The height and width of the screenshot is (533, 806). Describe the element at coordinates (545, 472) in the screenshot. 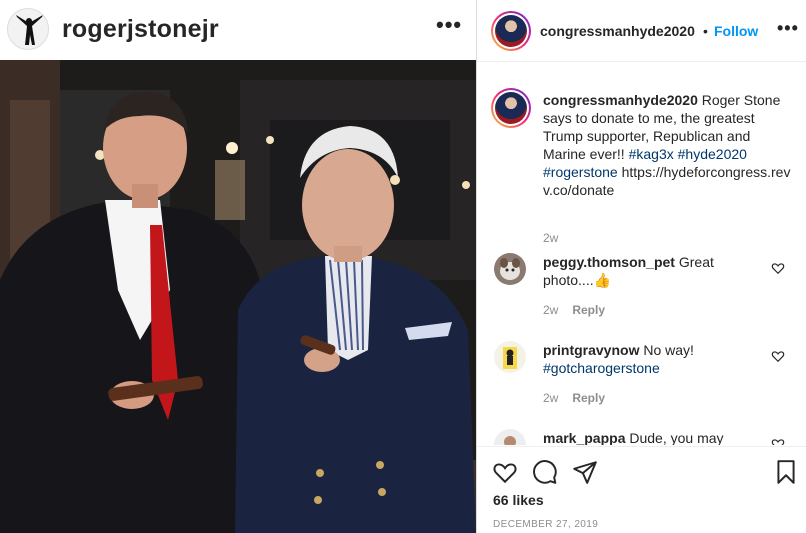

I see `comment-icon` at that location.